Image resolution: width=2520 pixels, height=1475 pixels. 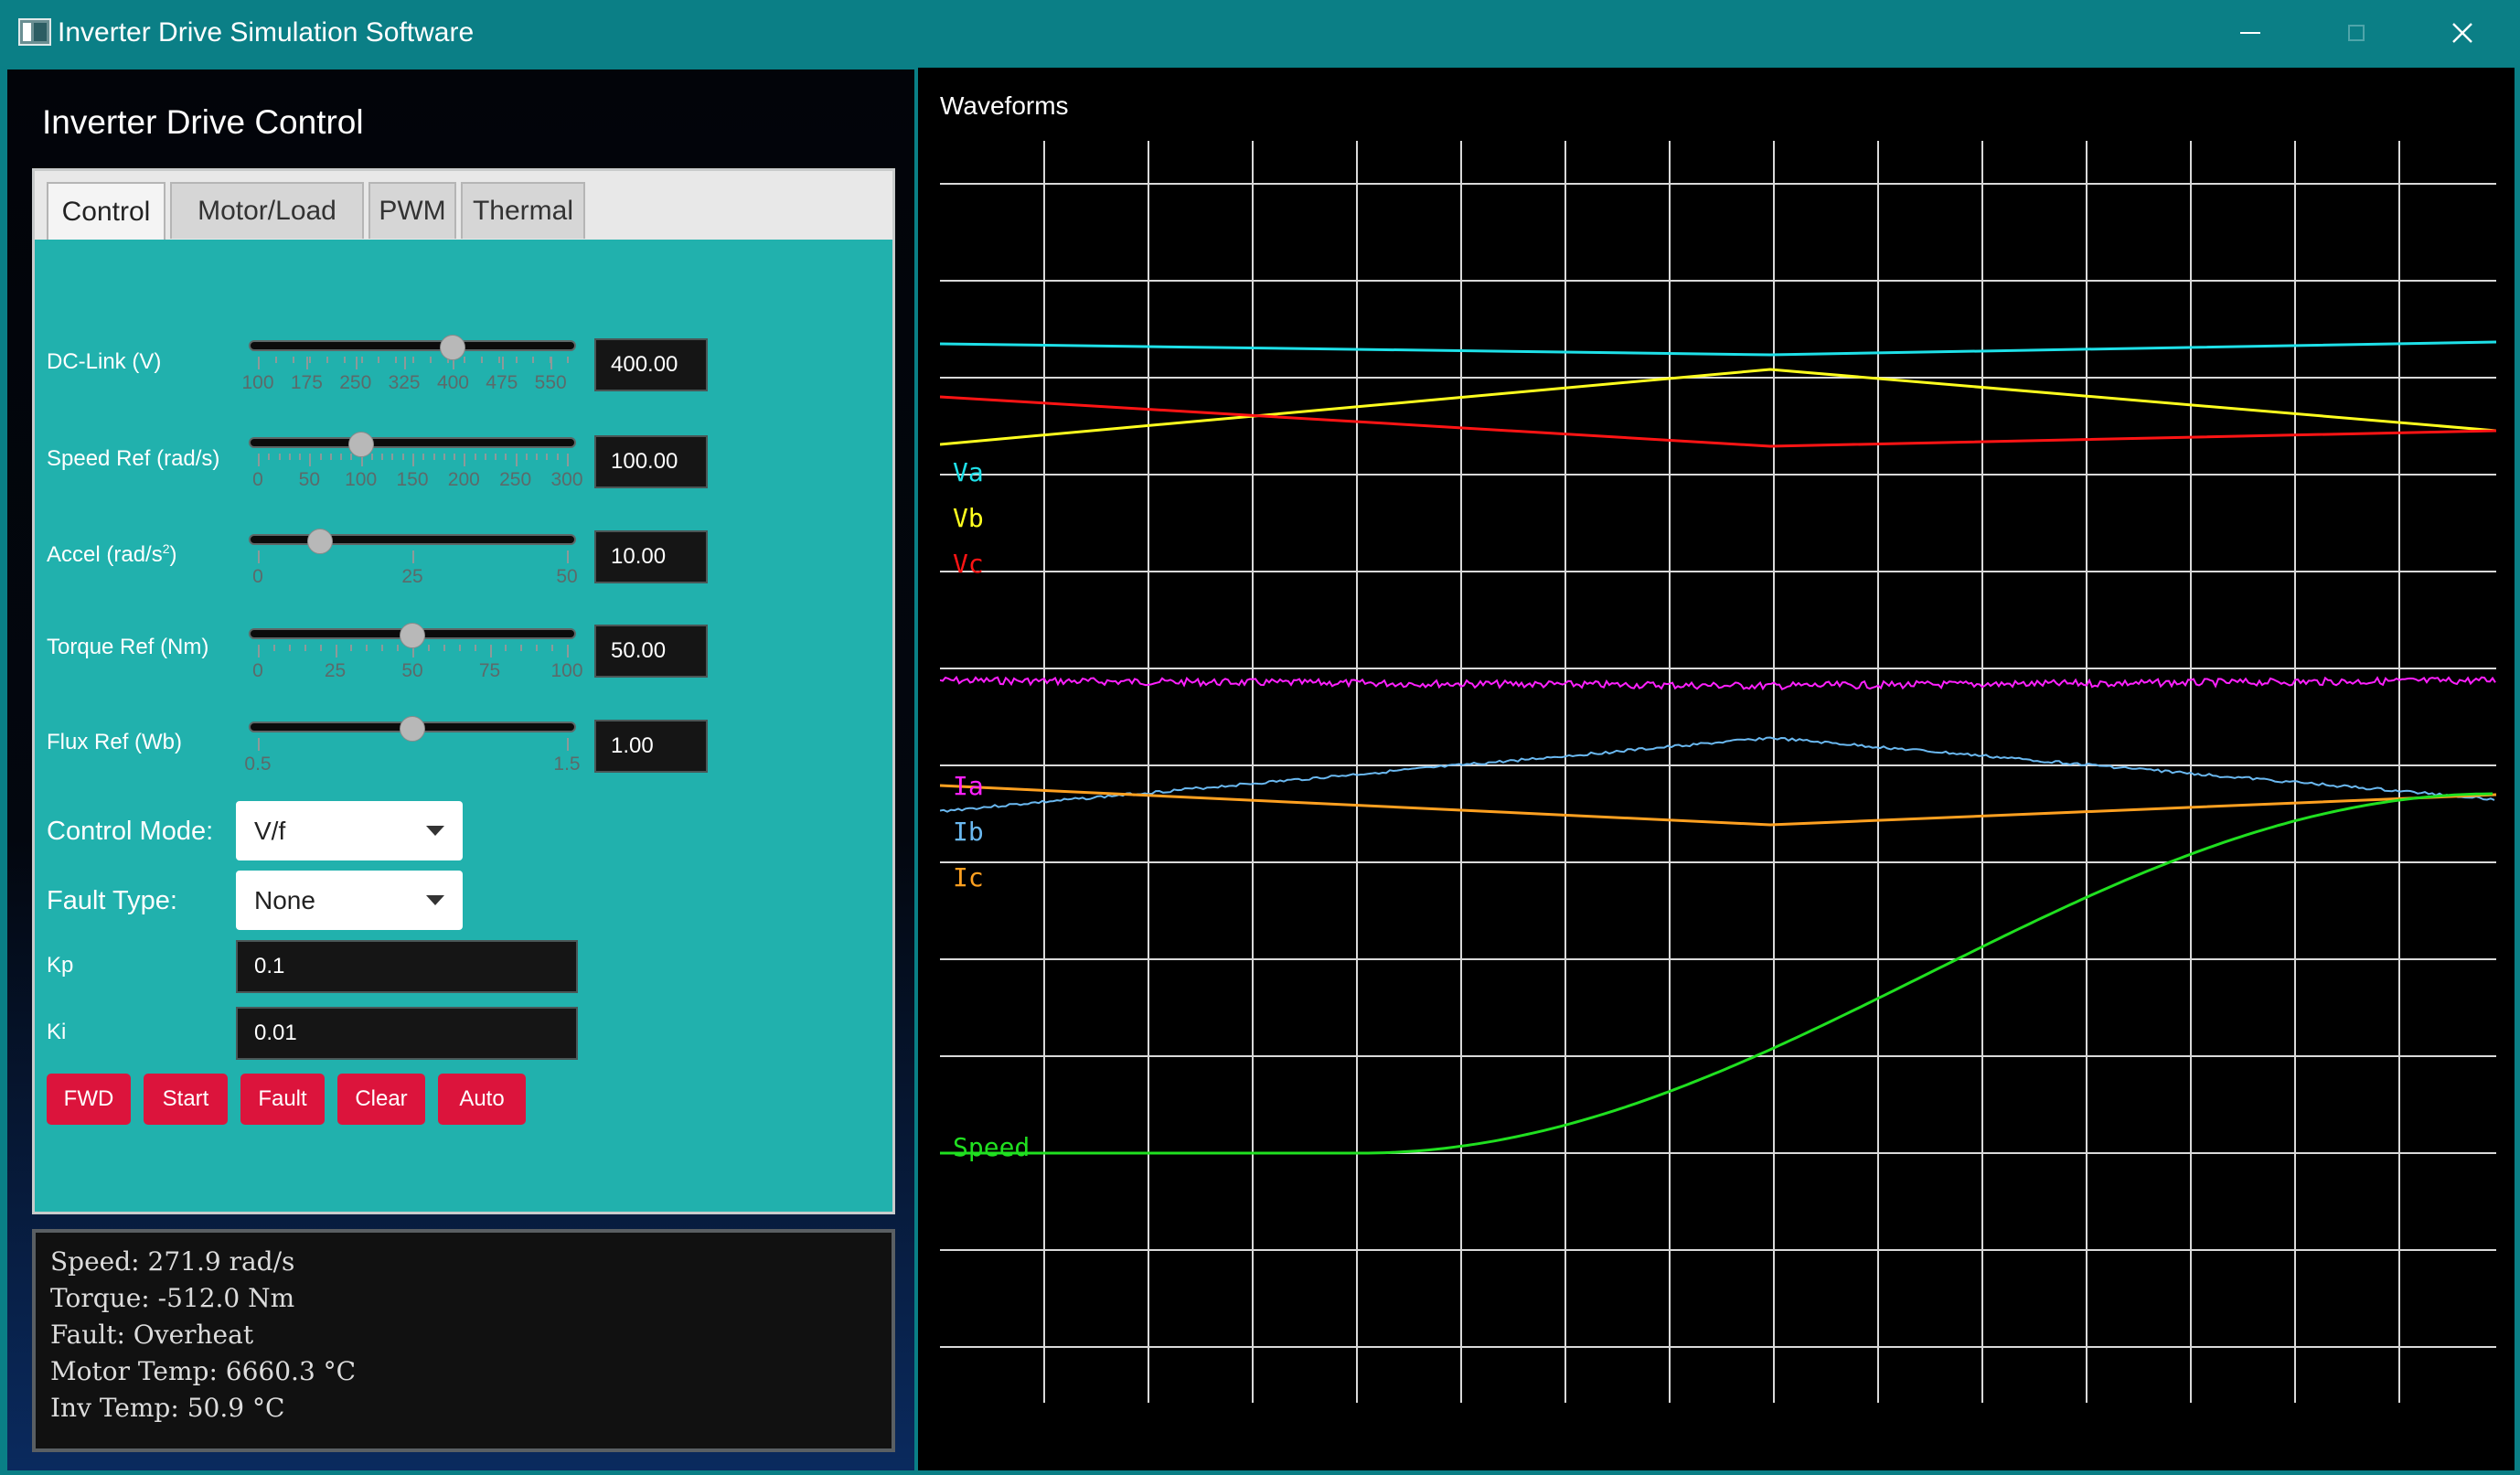 What do you see at coordinates (1718, 407) in the screenshot?
I see `vb-trace` at bounding box center [1718, 407].